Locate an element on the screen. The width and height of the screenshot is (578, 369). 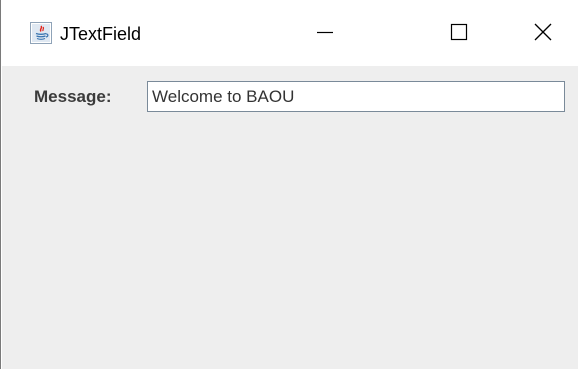
java-icon is located at coordinates (41, 33).